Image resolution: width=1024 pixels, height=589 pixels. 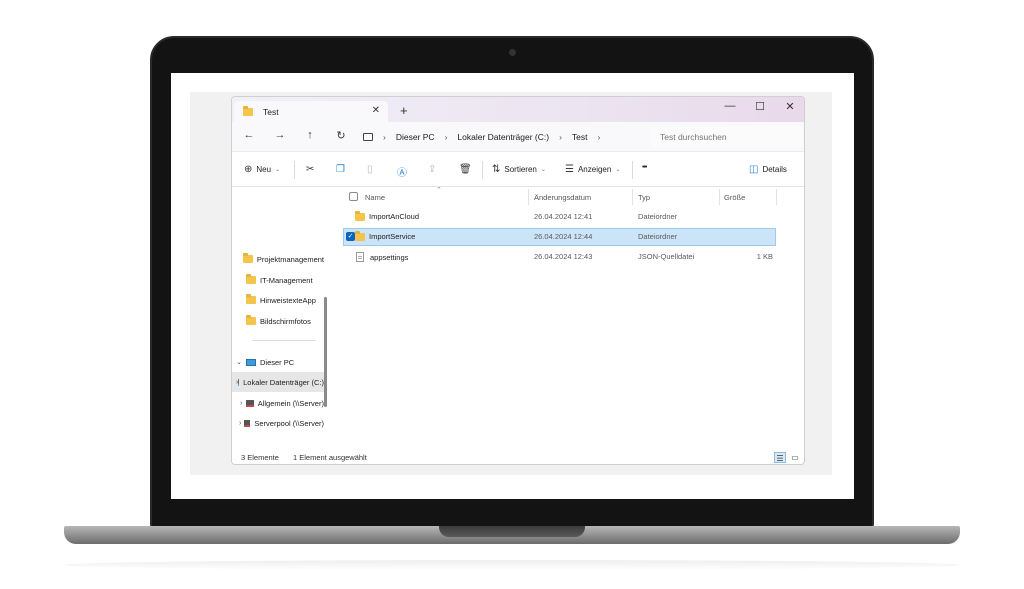 What do you see at coordinates (562, 197) in the screenshot?
I see `column-header-modified: Änderungsdatum` at bounding box center [562, 197].